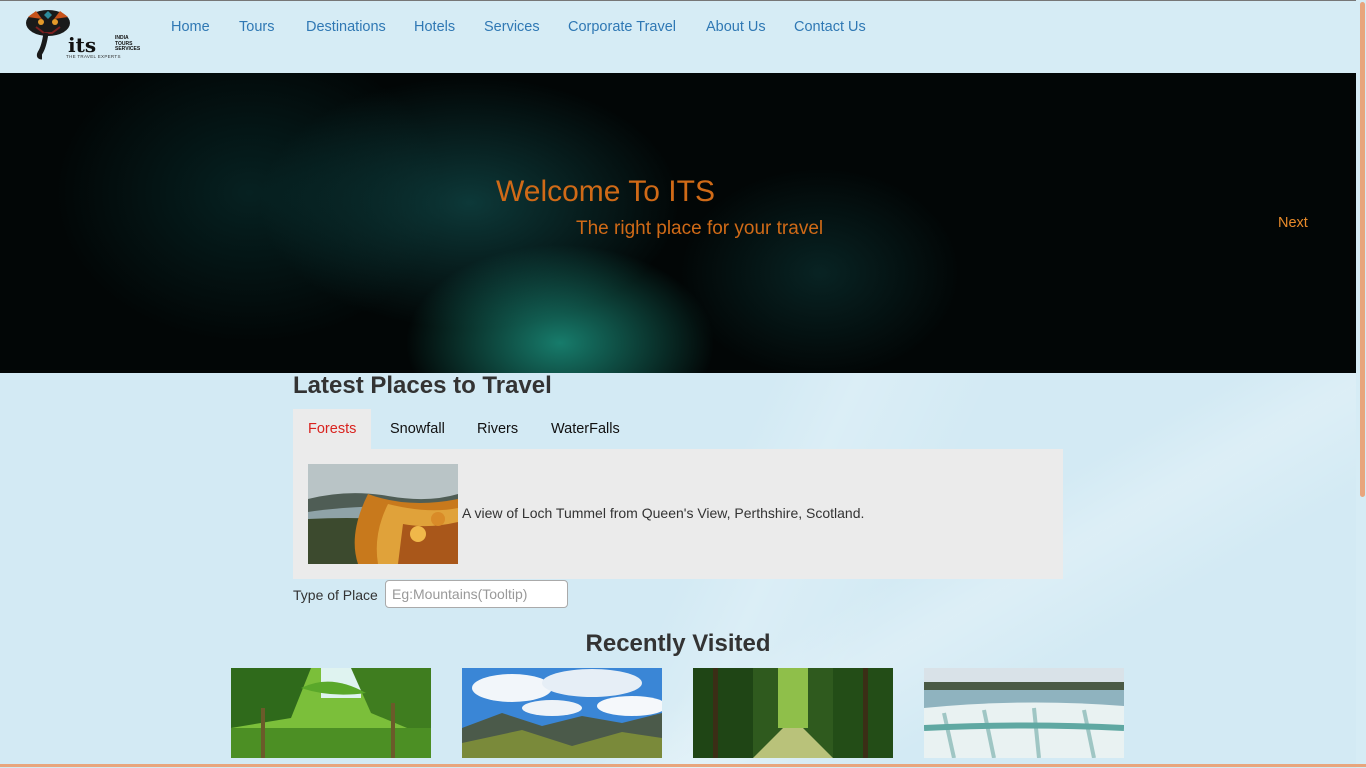 The image size is (1366, 768). I want to click on recent-thumb-palms, so click(331, 713).